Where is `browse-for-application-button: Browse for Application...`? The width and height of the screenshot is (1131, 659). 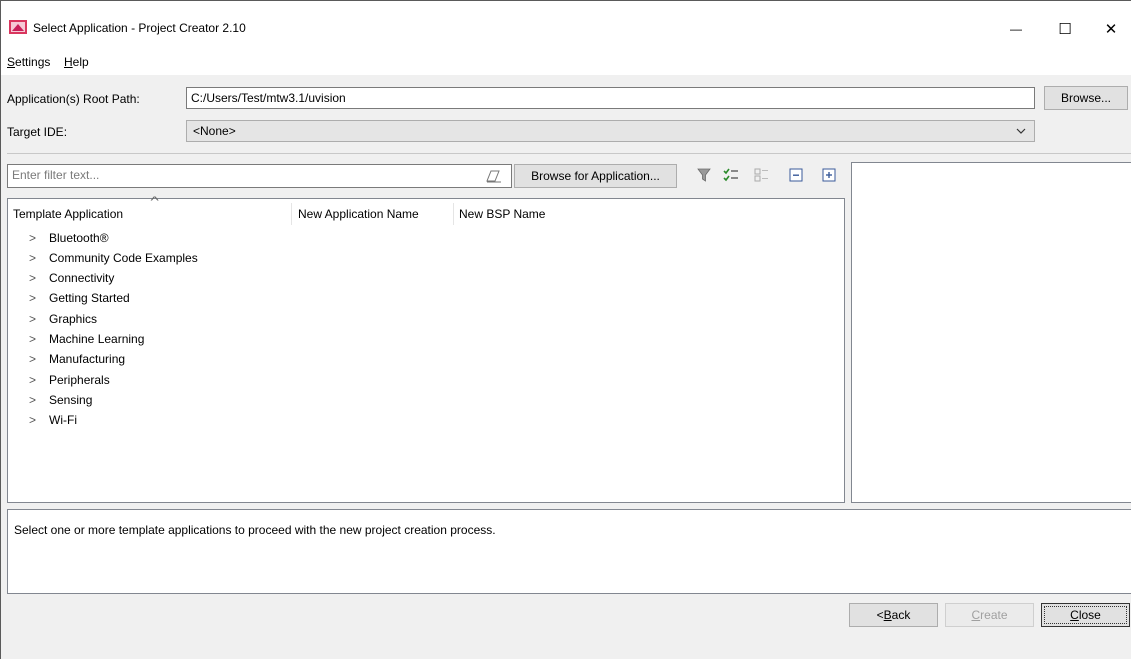 browse-for-application-button: Browse for Application... is located at coordinates (595, 176).